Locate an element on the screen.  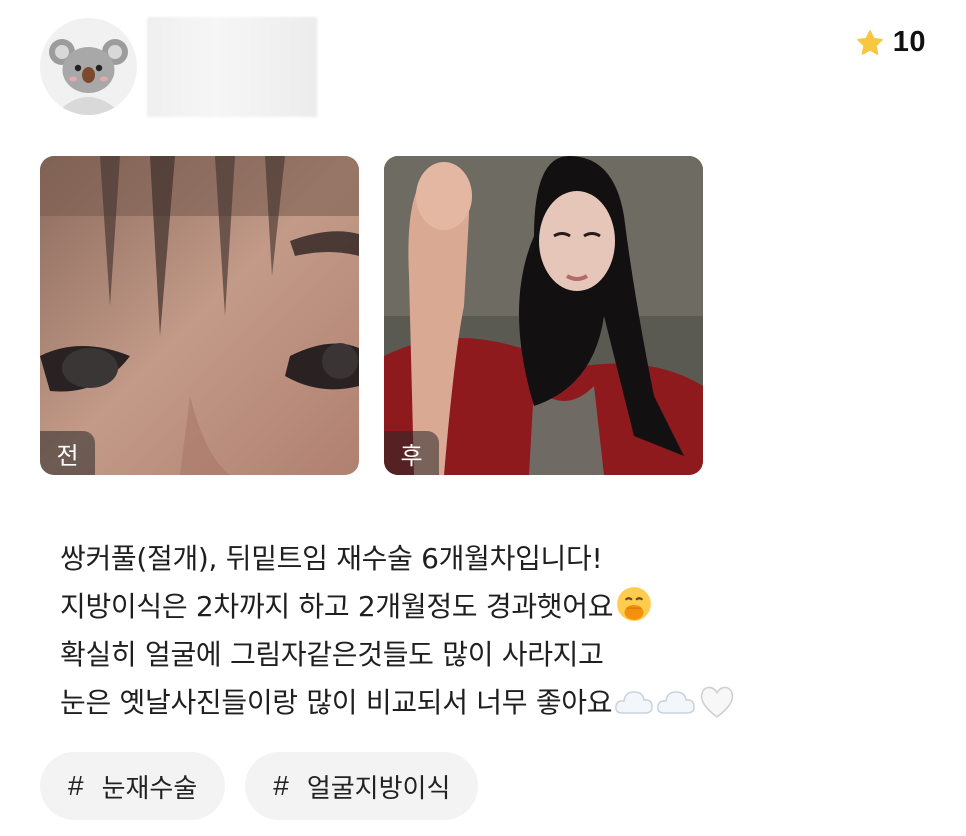
after-photo: 후 is located at coordinates (543, 315).